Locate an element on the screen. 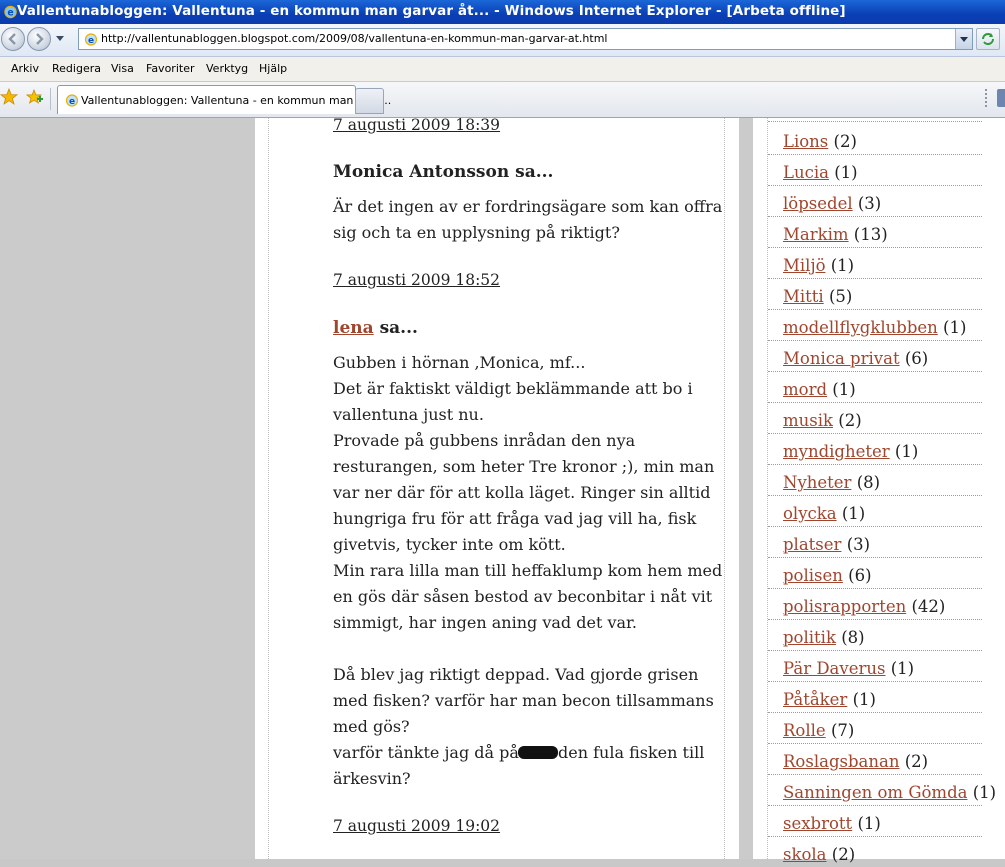 Image resolution: width=1005 pixels, height=867 pixels. ie-logo-icon: e is located at coordinates (10, 11).